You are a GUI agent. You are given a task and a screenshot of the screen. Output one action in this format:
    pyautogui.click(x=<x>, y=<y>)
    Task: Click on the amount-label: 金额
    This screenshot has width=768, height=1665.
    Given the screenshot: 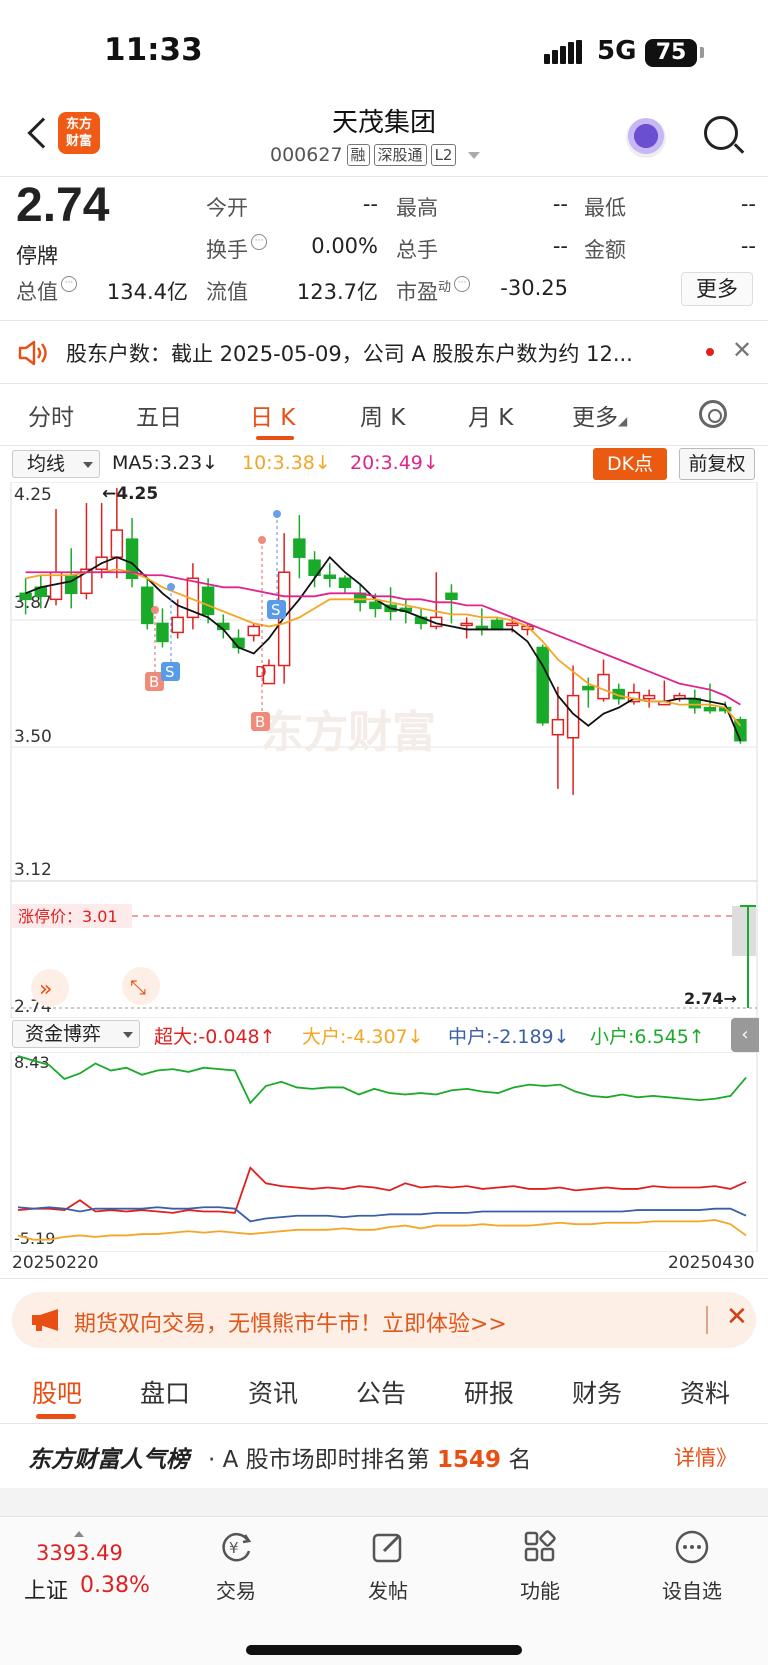 What is the action you would take?
    pyautogui.click(x=605, y=250)
    